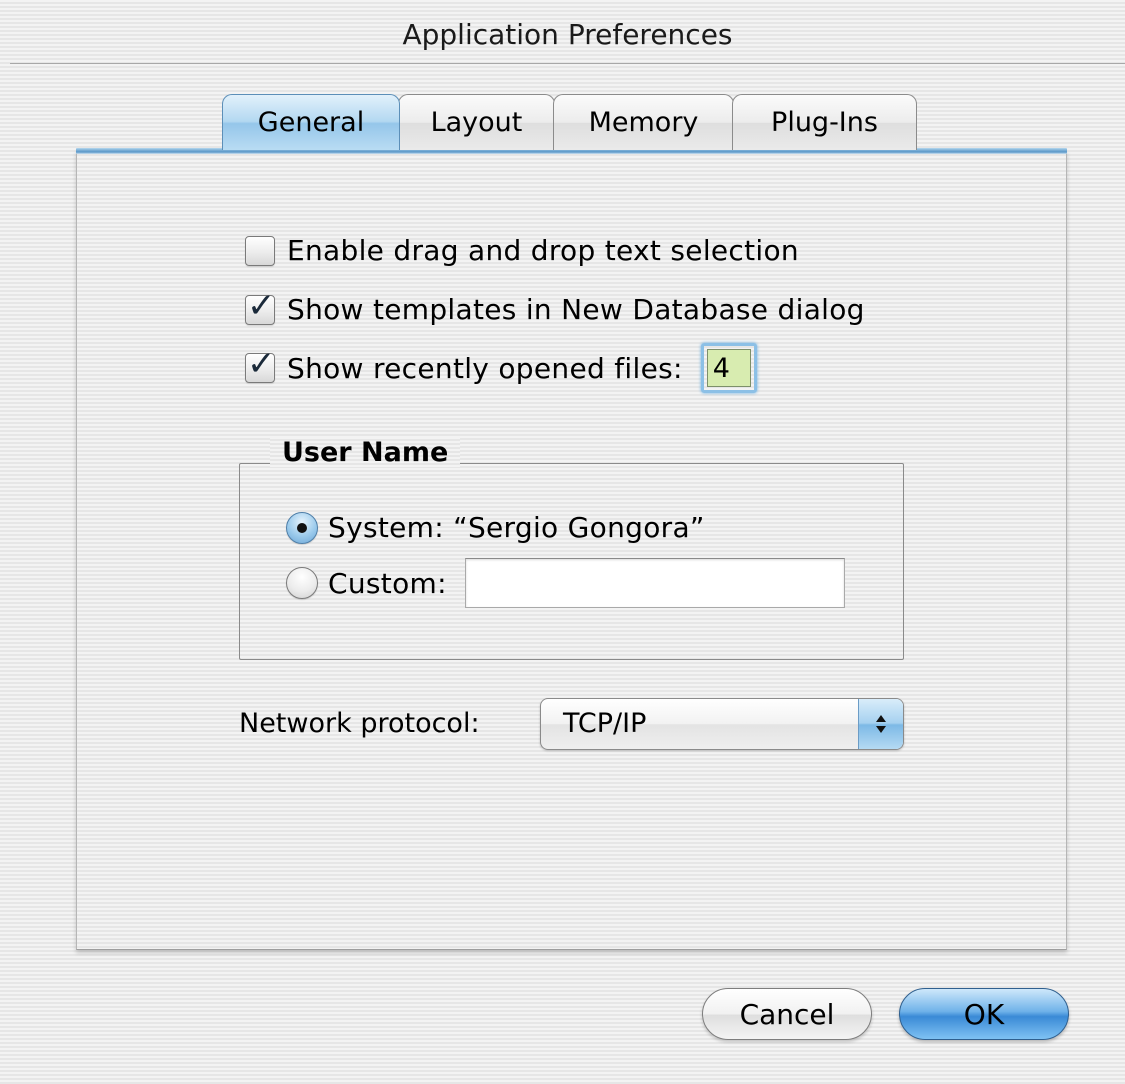  I want to click on tab-layout: Layout, so click(476, 122).